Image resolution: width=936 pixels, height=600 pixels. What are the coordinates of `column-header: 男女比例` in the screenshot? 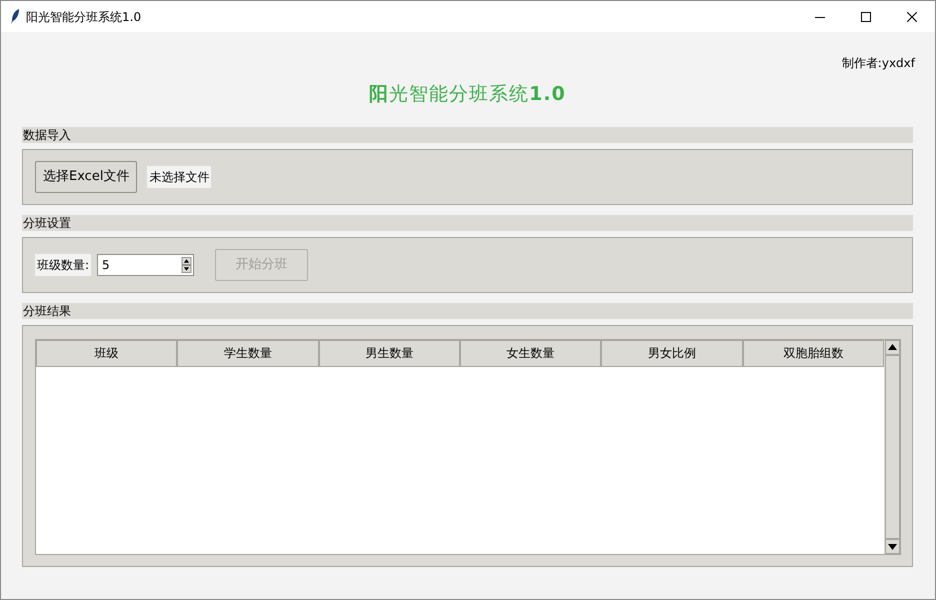 It's located at (672, 353).